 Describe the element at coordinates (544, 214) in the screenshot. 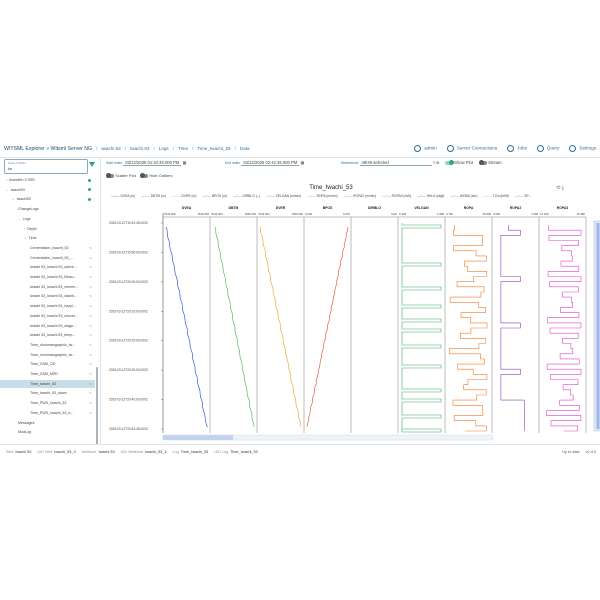

I see `track-min-label: 14.400` at that location.